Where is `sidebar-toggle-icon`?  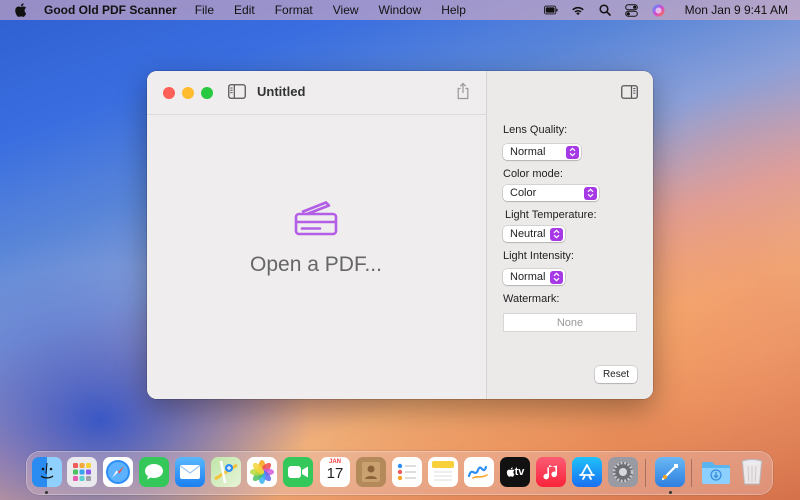 sidebar-toggle-icon is located at coordinates (237, 92).